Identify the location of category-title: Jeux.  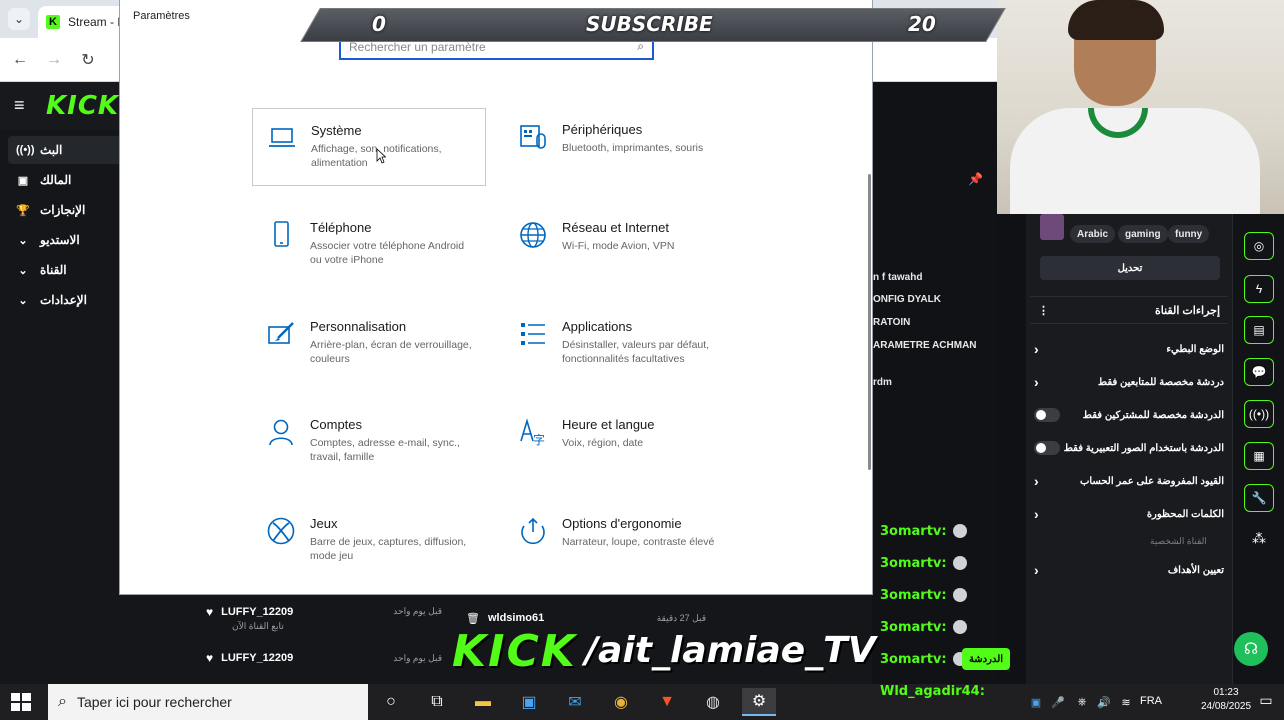
(324, 523).